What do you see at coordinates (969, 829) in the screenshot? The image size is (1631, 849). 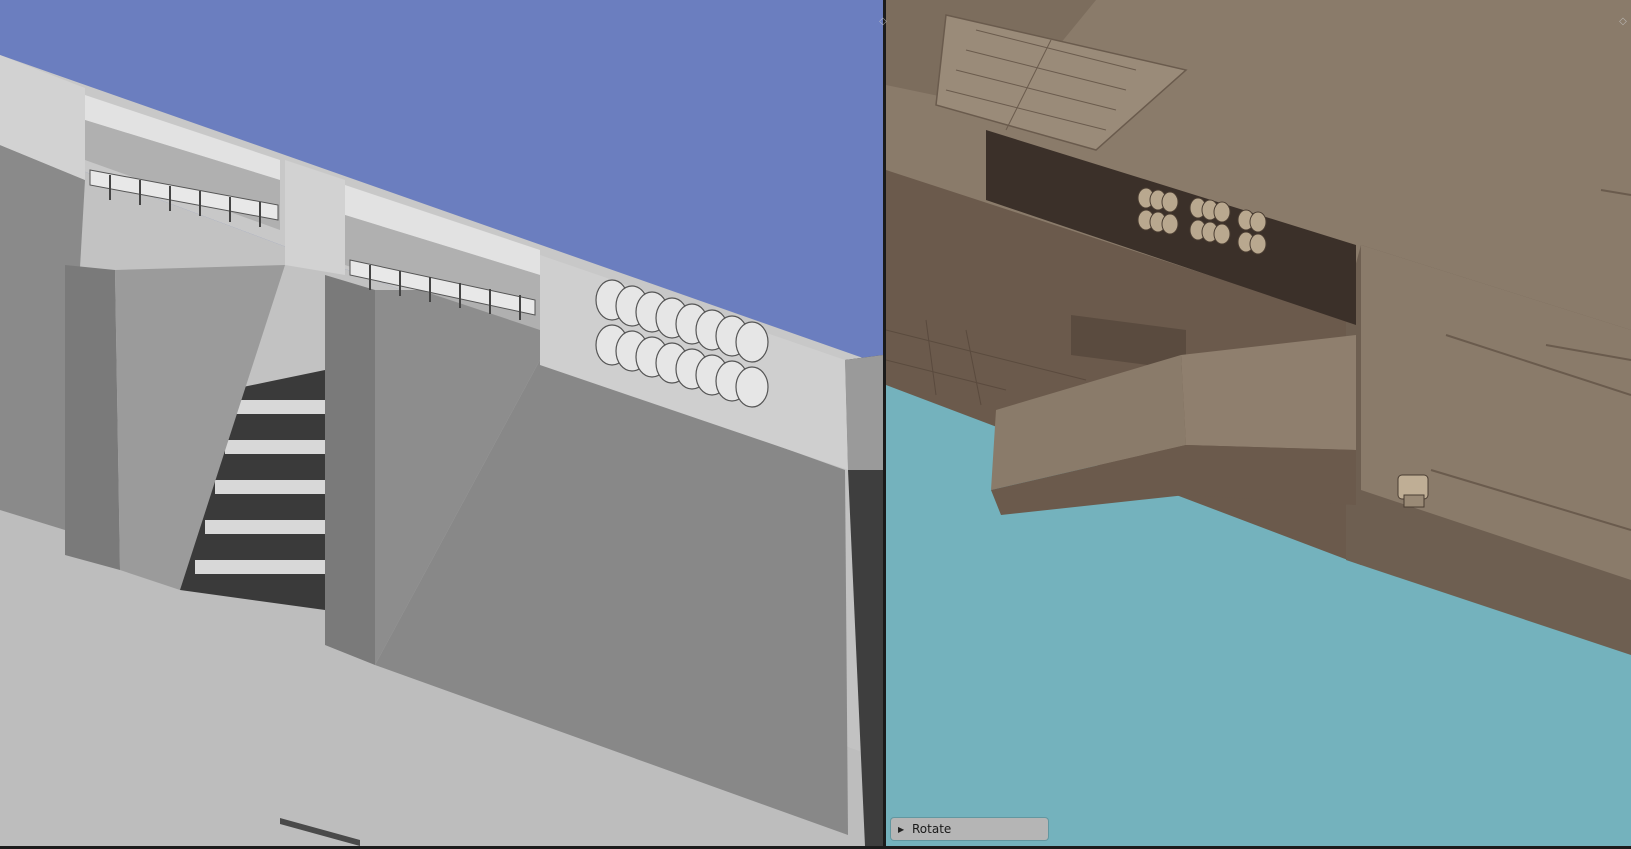 I see `operator-panel-rotate: ▶ Rotate` at bounding box center [969, 829].